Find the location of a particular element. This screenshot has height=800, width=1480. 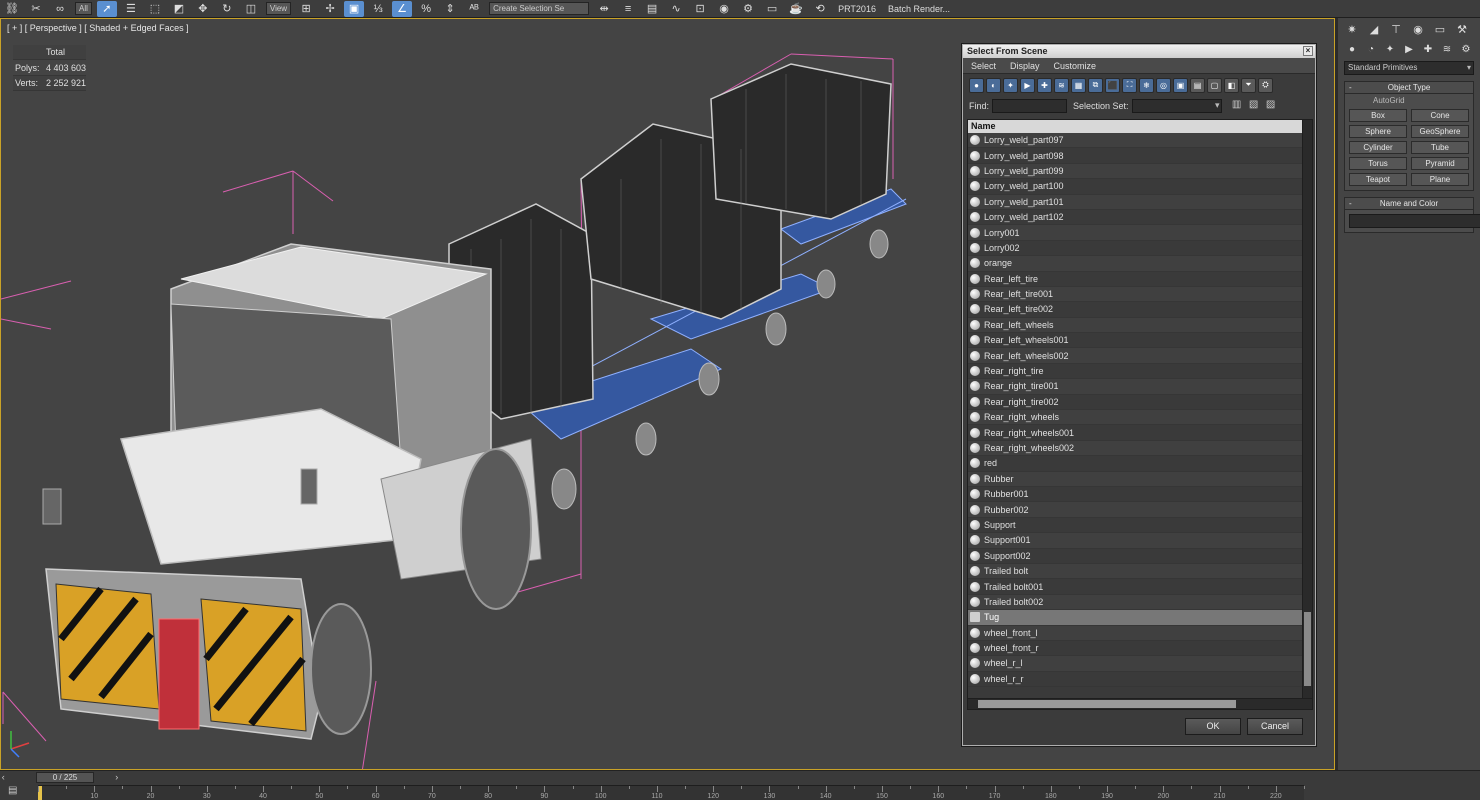

create-tab-icon: ✷ is located at coordinates (1352, 29).